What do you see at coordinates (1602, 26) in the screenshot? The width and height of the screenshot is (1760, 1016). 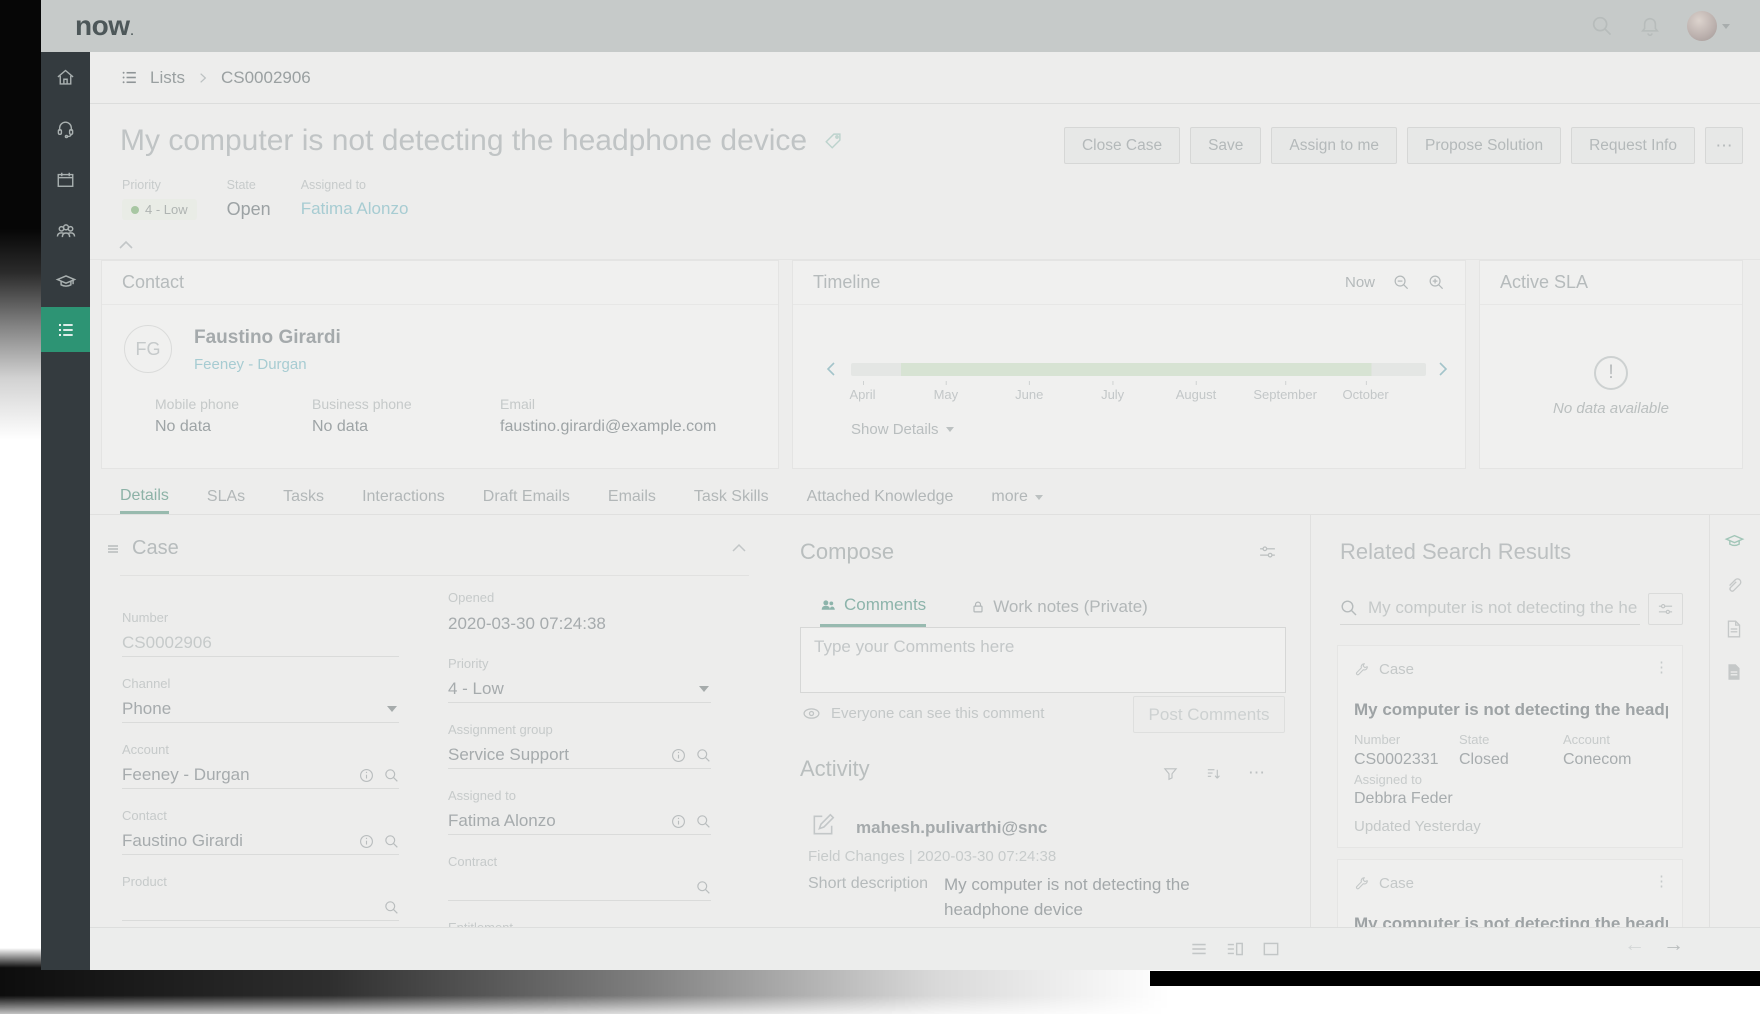 I see `search-icon` at bounding box center [1602, 26].